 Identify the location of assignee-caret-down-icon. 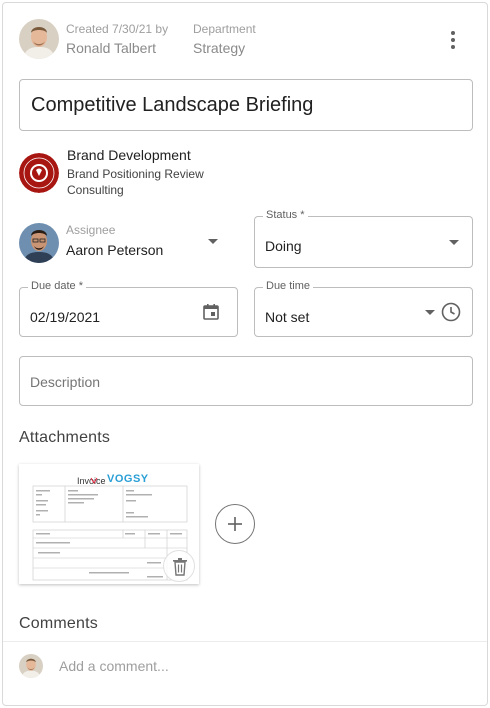
(213, 241).